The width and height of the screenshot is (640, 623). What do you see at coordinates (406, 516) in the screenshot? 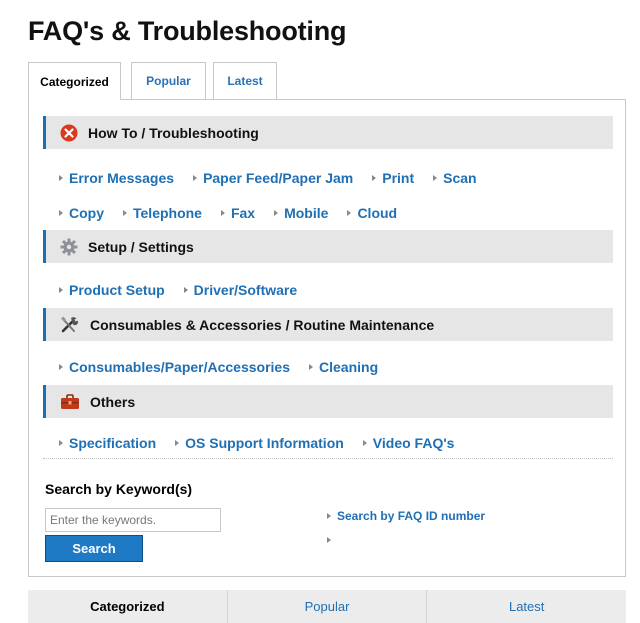
I see `faq-id-search-link: Search by FAQ ID number` at bounding box center [406, 516].